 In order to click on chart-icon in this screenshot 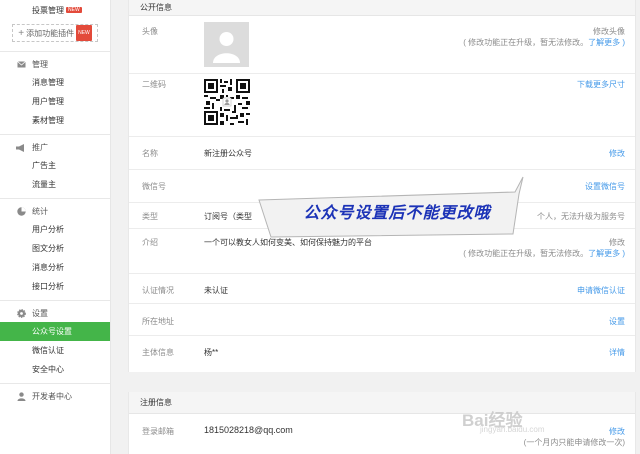, I will do `click(21, 212)`.